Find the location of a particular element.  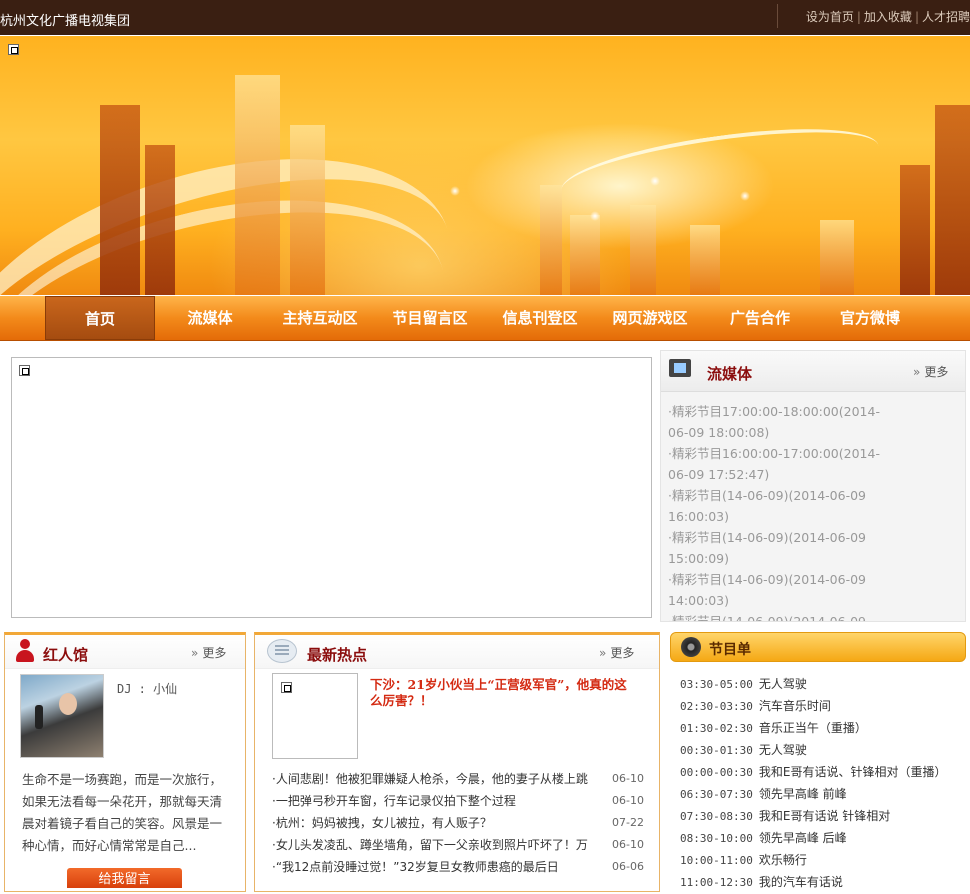

hot-news-thumbnail is located at coordinates (315, 716).